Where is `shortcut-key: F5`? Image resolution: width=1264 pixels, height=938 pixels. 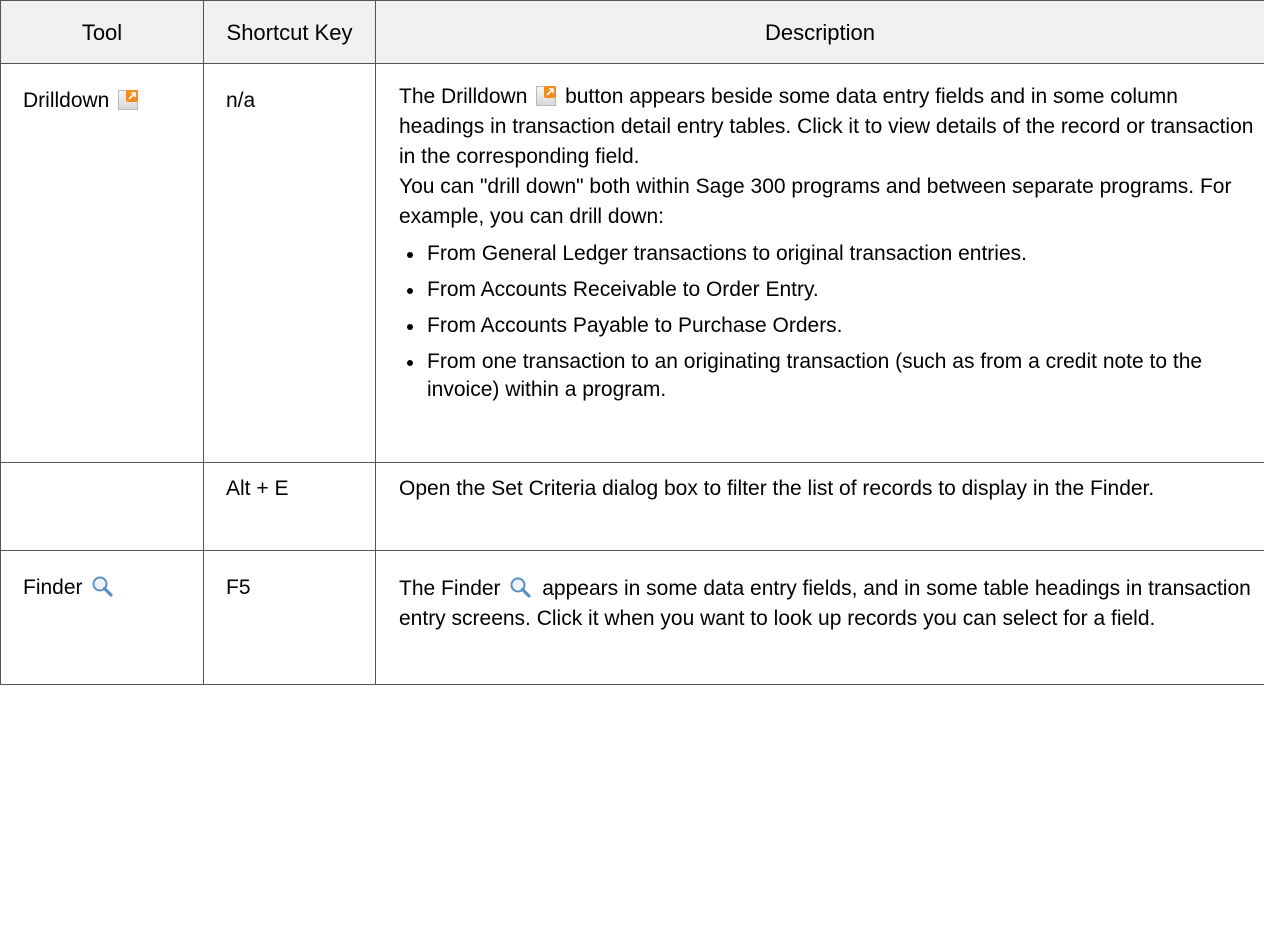 shortcut-key: F5 is located at coordinates (238, 587).